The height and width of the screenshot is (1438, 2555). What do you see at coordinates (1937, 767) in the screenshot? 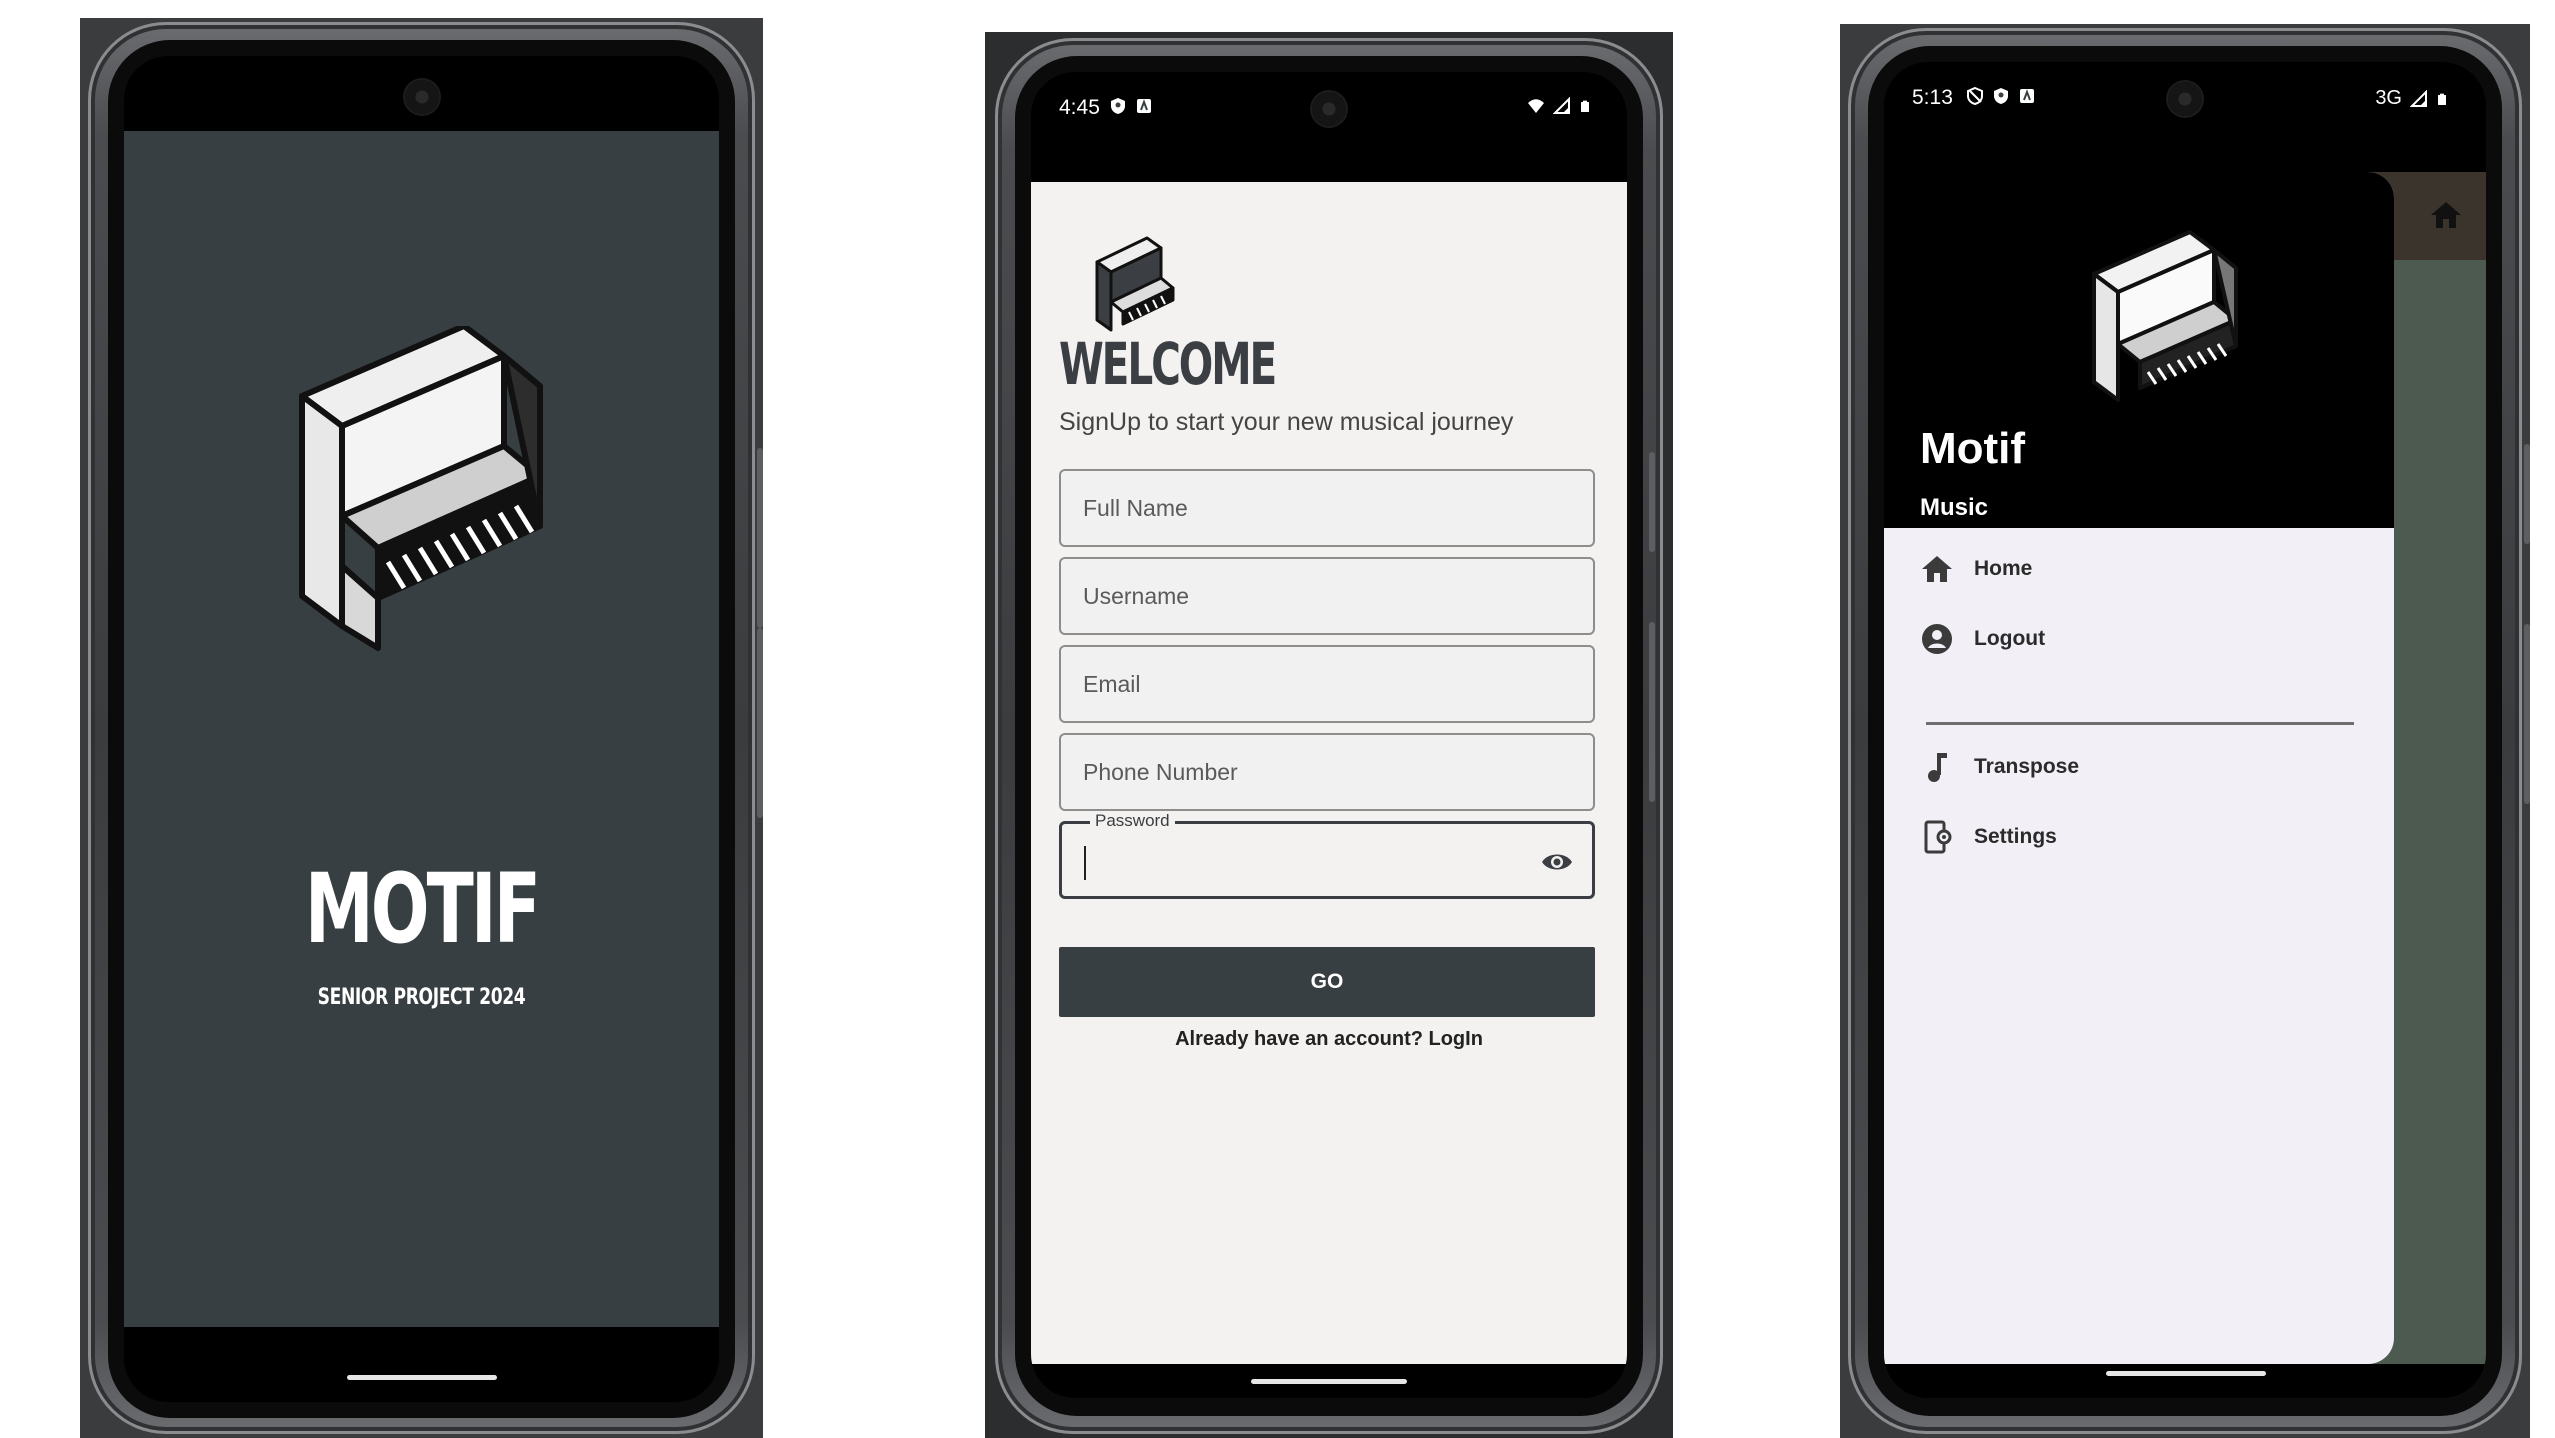
I see `music-note-icon` at bounding box center [1937, 767].